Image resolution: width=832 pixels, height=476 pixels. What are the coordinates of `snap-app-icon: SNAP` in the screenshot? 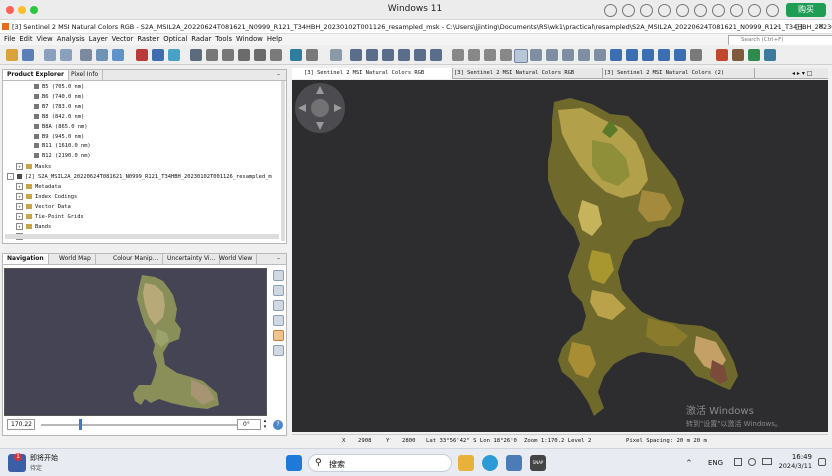 It's located at (538, 463).